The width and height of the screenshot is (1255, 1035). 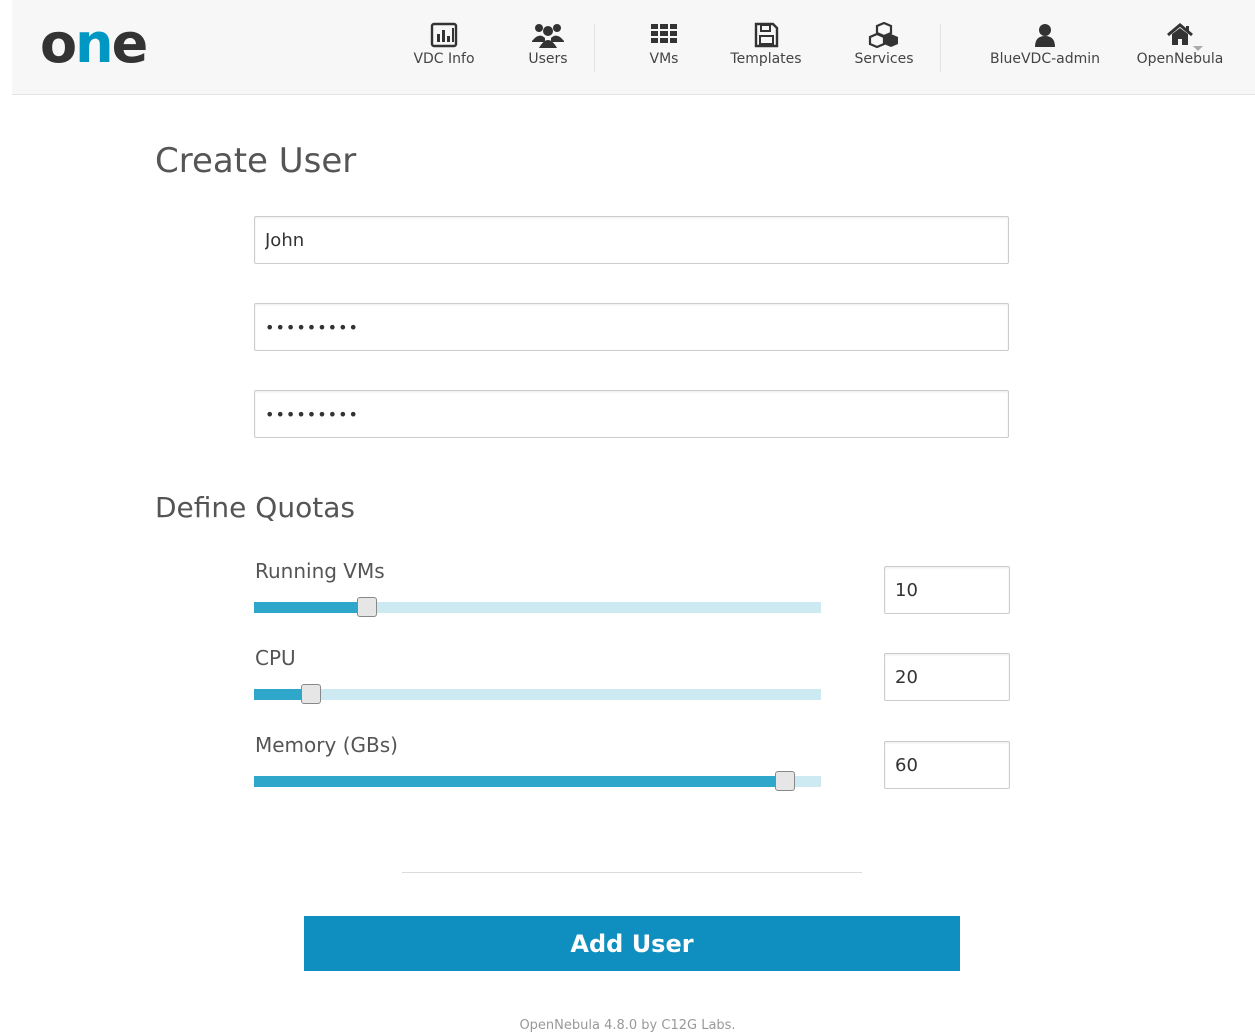 What do you see at coordinates (631, 414) in the screenshot?
I see `confirm-password-input` at bounding box center [631, 414].